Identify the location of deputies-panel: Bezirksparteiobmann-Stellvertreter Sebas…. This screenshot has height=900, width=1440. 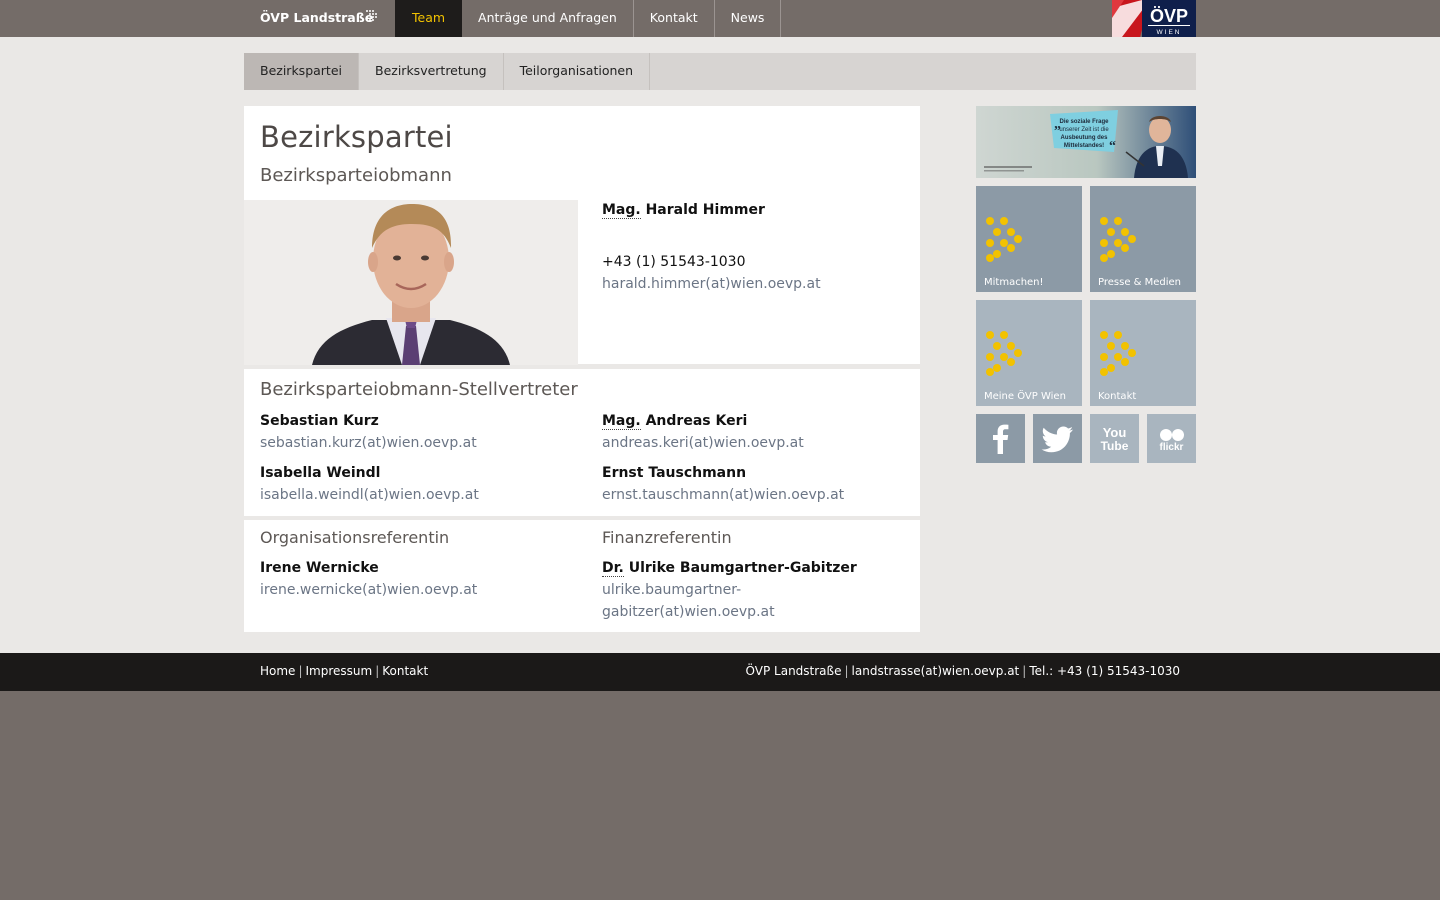
(582, 442).